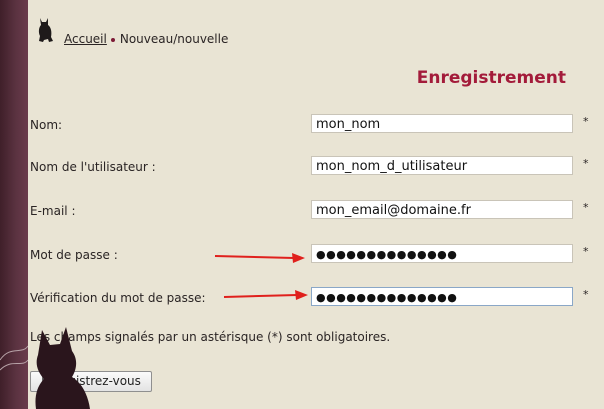 The height and width of the screenshot is (409, 604). Describe the element at coordinates (442, 165) in the screenshot. I see `username-field: mon_nom_d_utilisateur` at that location.